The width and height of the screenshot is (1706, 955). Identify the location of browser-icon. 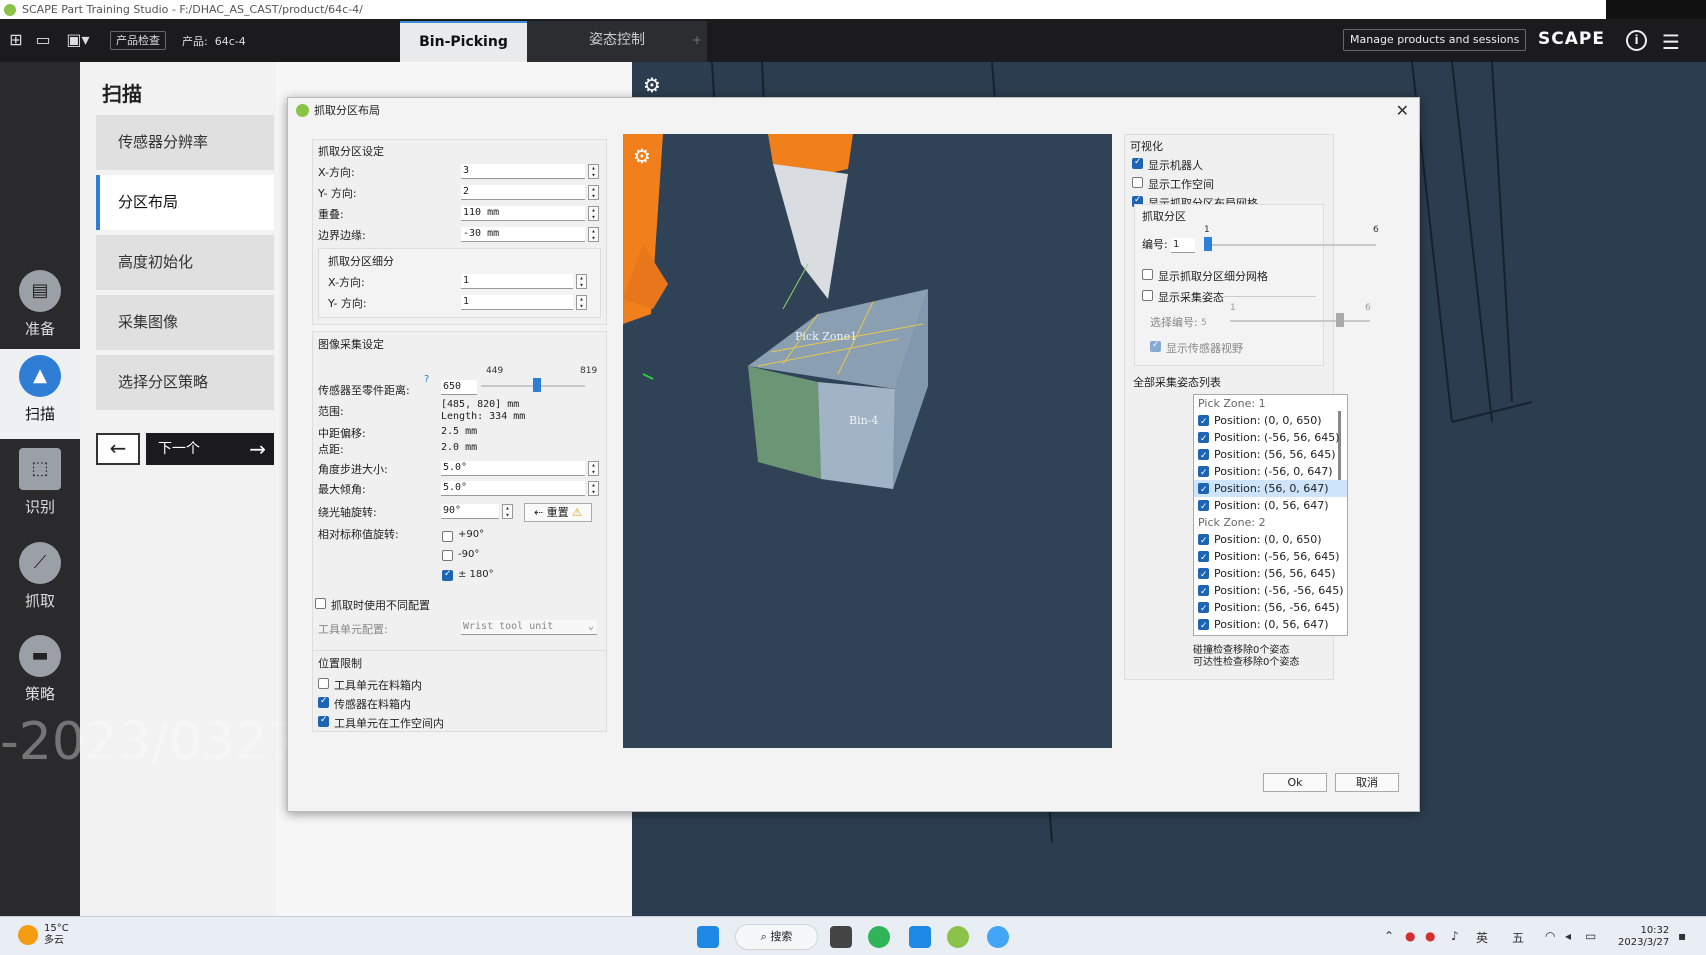
(998, 937).